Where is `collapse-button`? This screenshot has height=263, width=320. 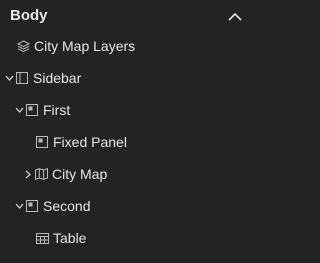 collapse-button is located at coordinates (235, 16).